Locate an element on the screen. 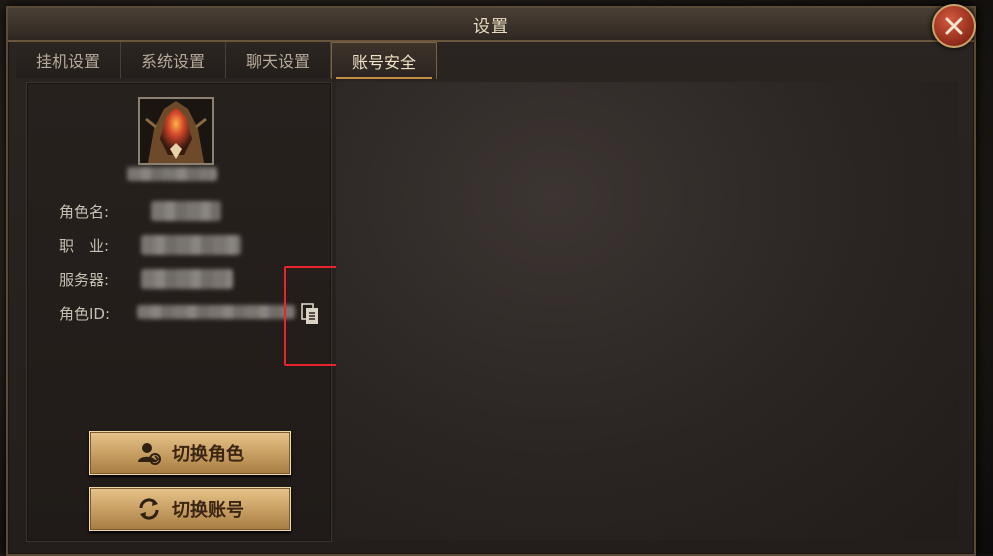  tab-bar: 挂机设置 系统设置 聊天设置 账号安全 is located at coordinates (226, 60).